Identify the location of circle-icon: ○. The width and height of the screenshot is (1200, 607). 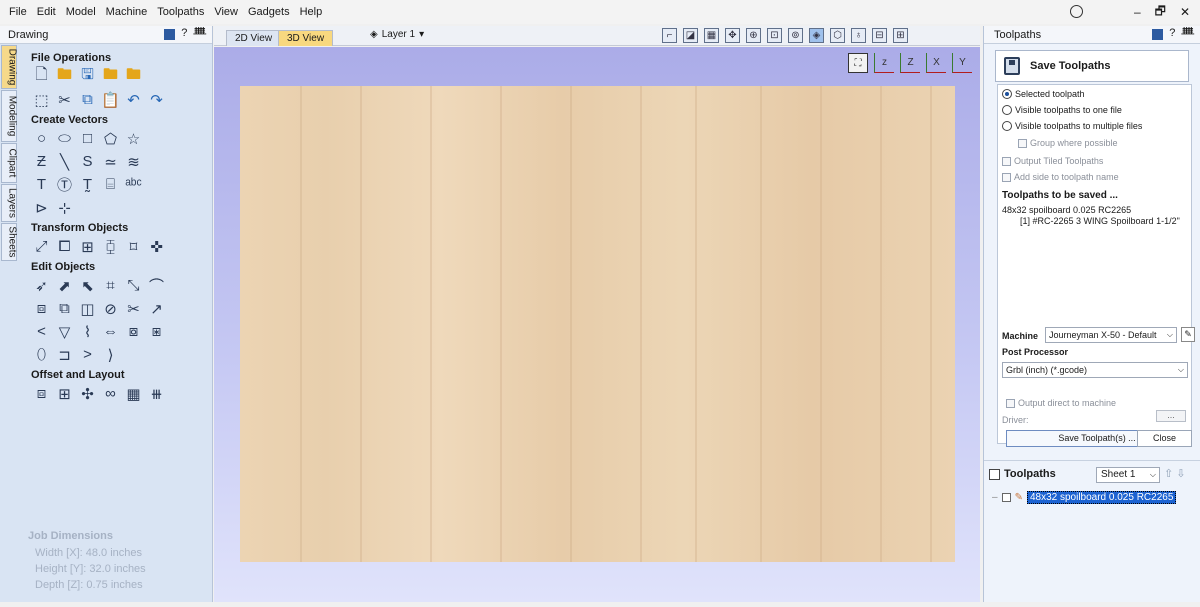
(41, 138).